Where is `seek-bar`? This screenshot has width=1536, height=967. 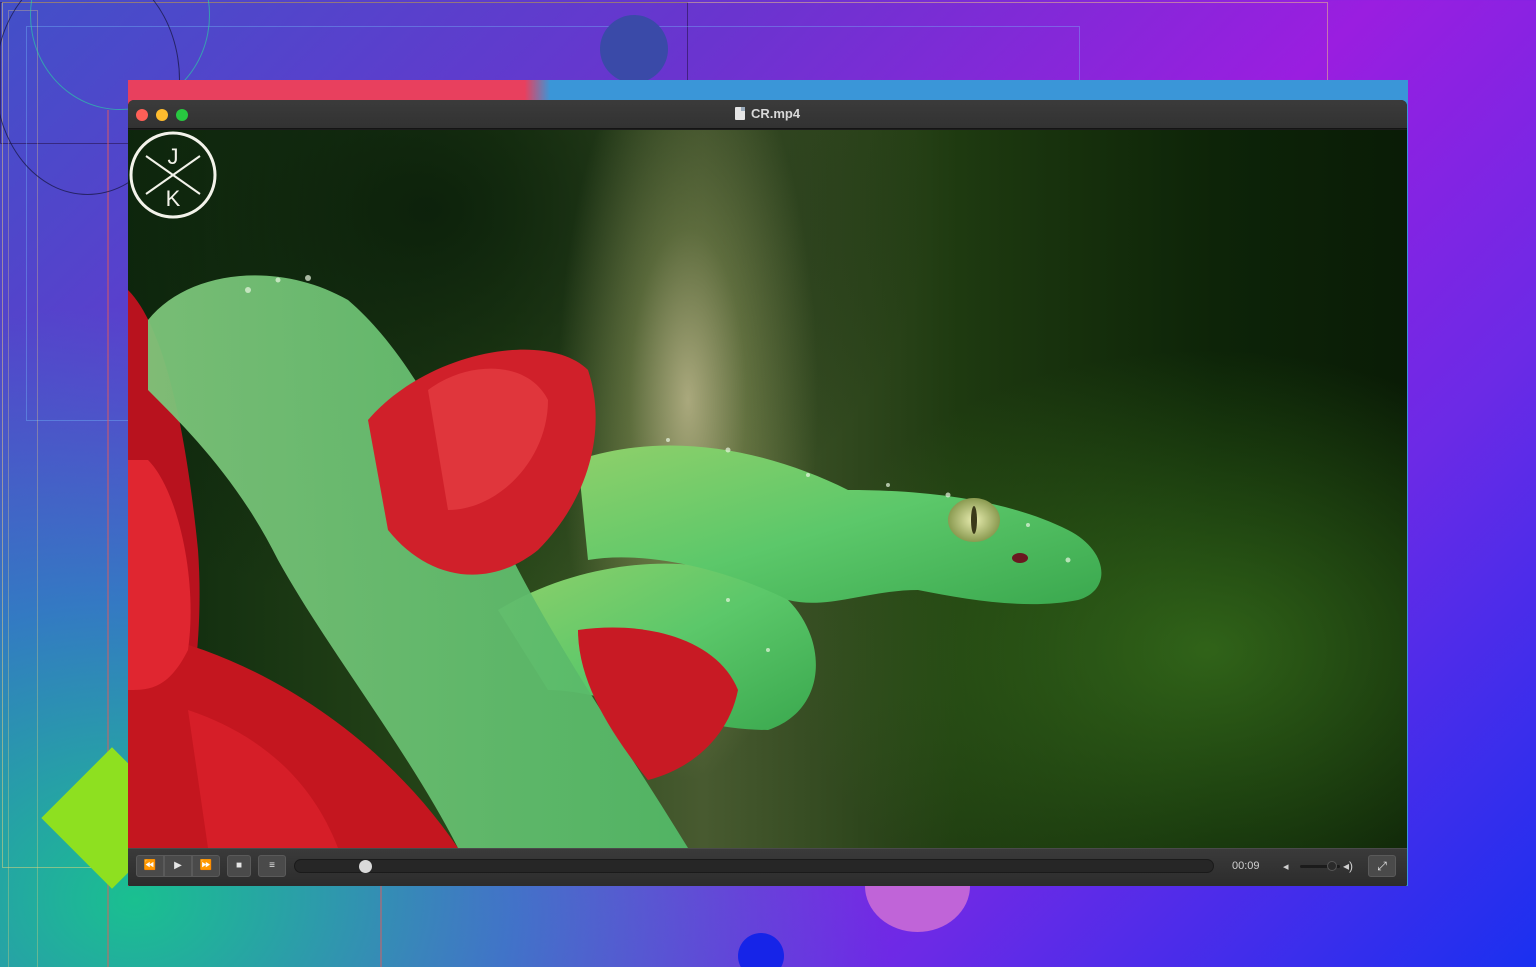 seek-bar is located at coordinates (754, 866).